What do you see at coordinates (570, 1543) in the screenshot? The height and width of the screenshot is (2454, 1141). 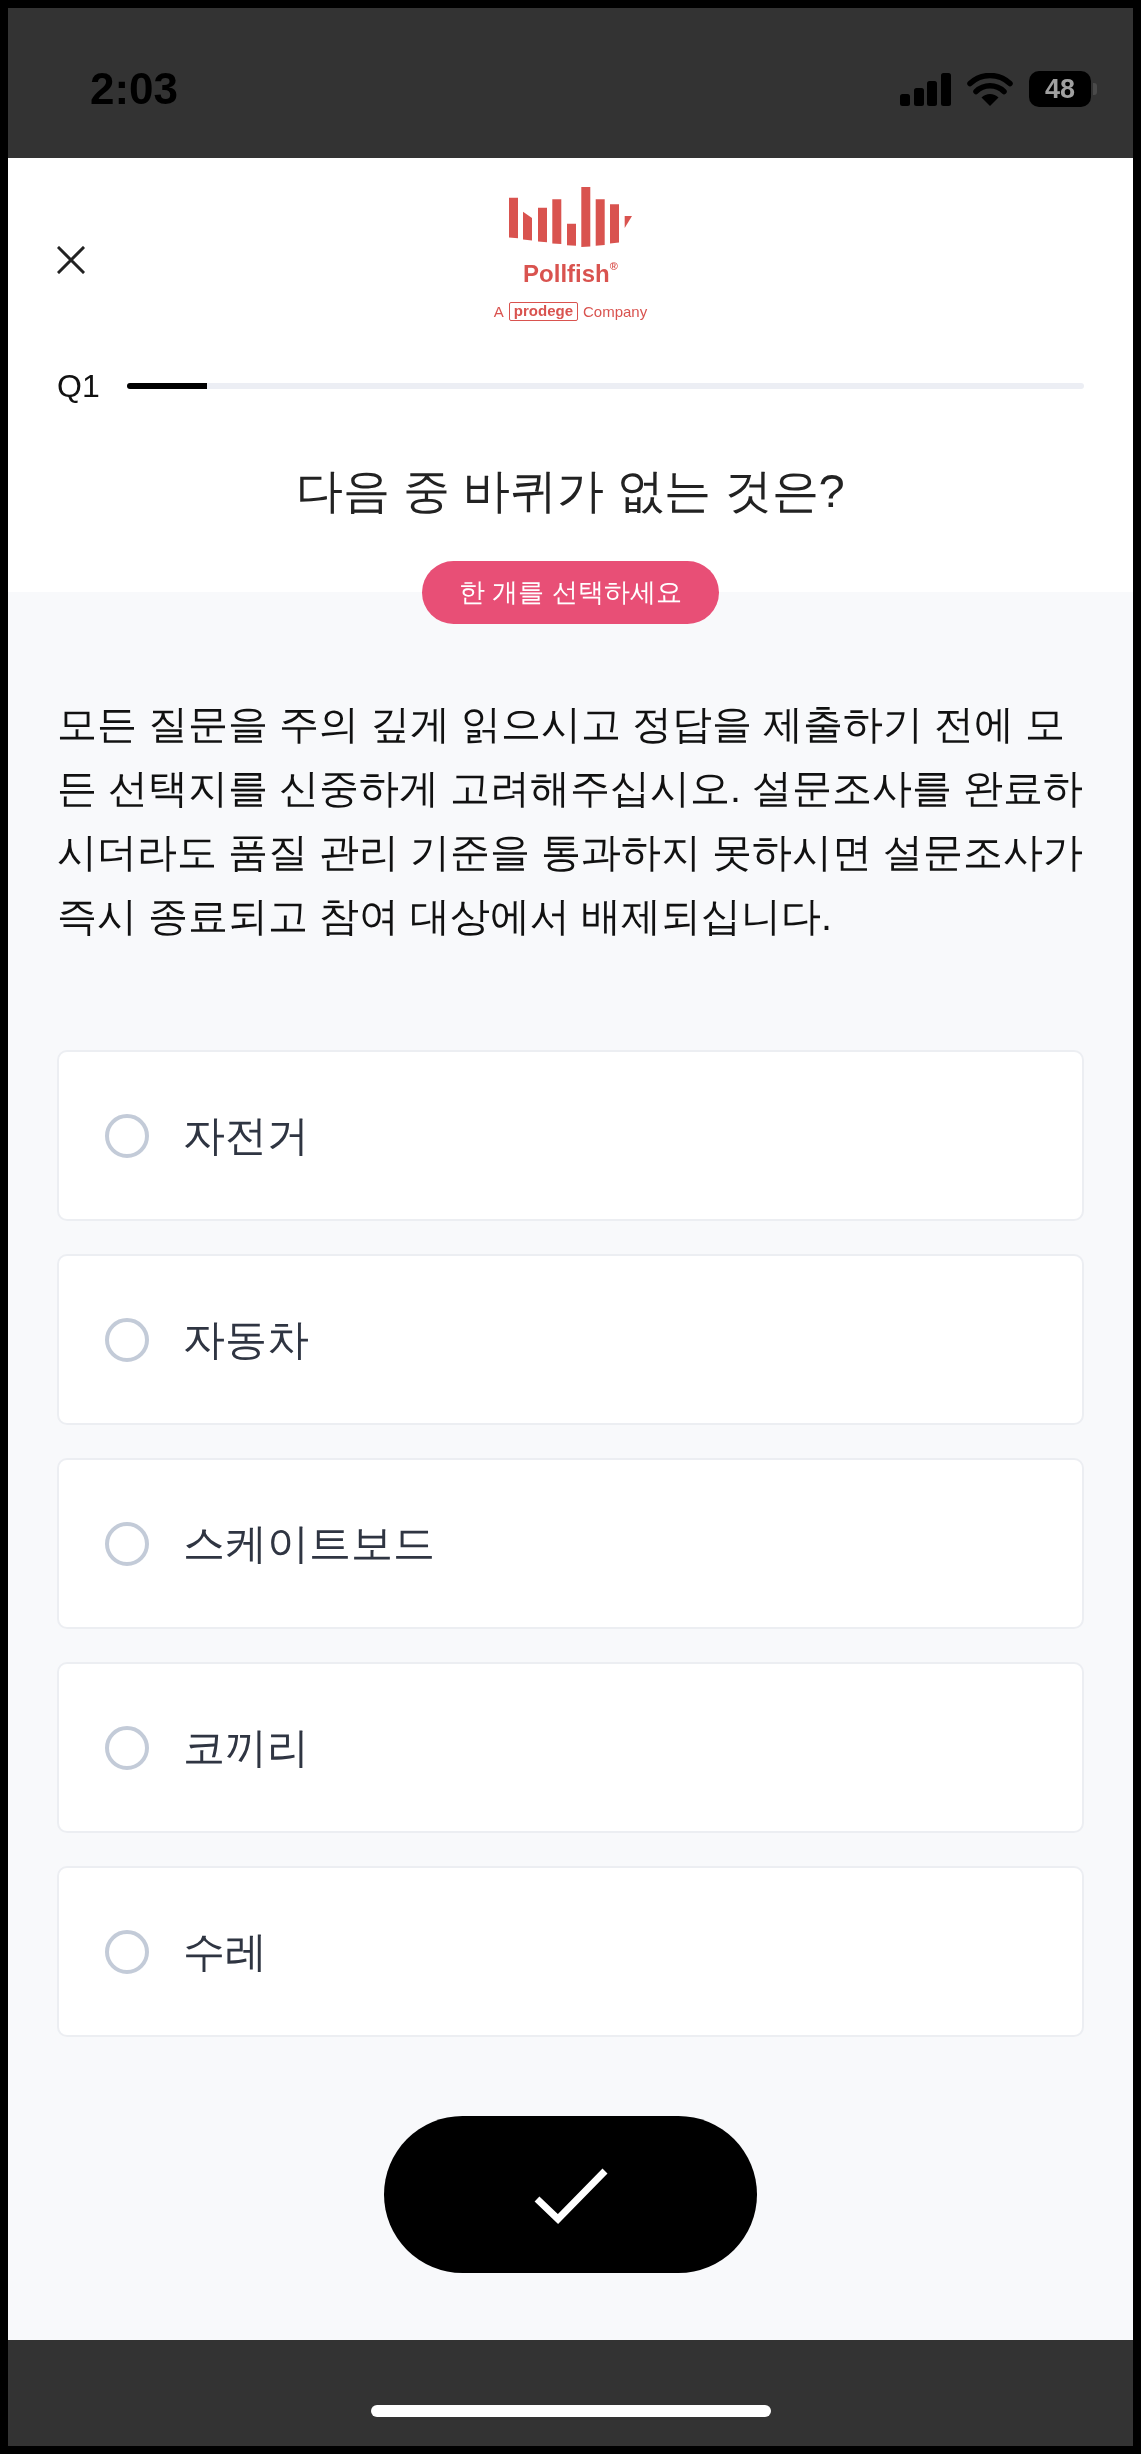 I see `option-card: 스케이트보드` at bounding box center [570, 1543].